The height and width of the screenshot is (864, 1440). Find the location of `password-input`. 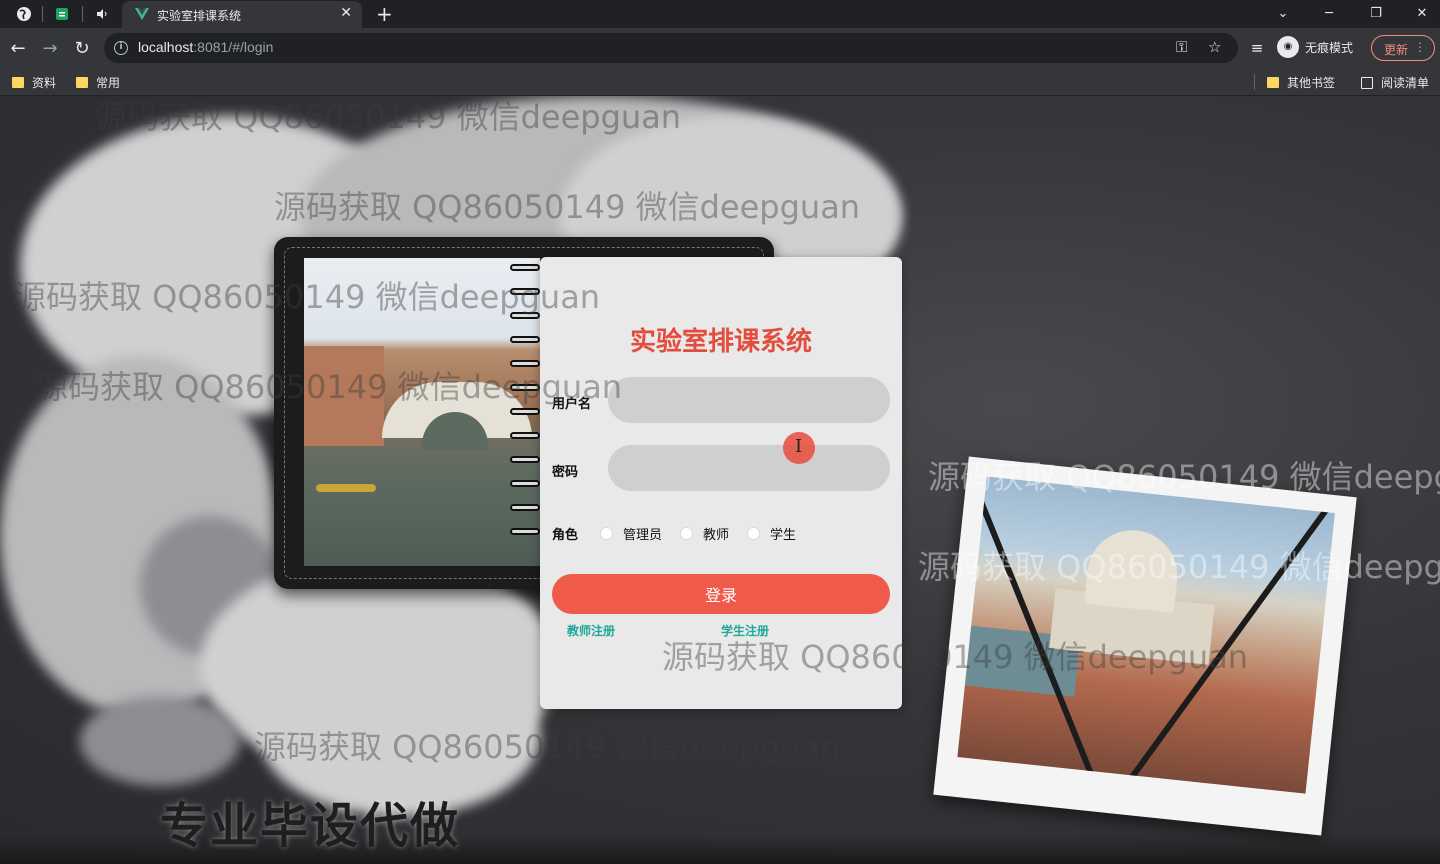

password-input is located at coordinates (749, 468).